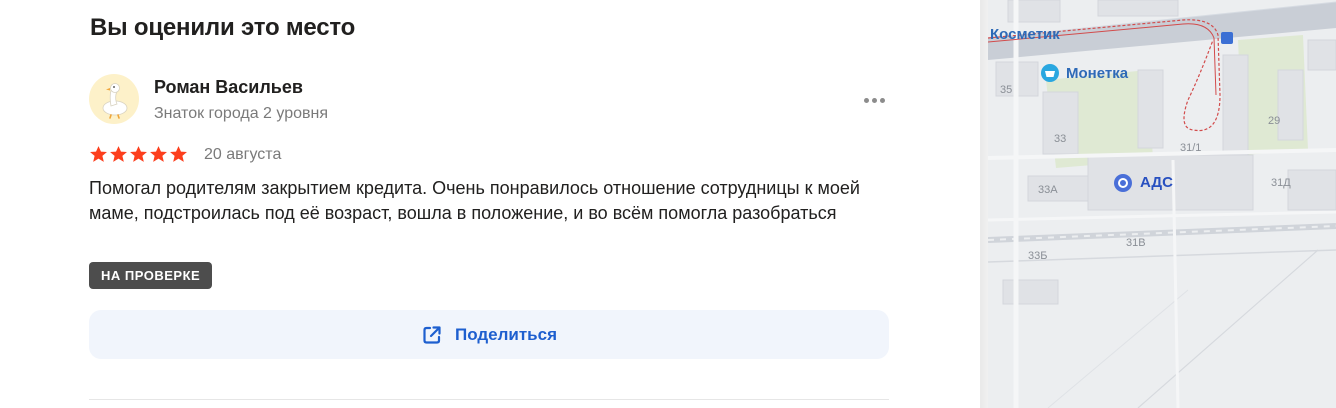 The image size is (1336, 408). I want to click on share-external-icon, so click(432, 334).